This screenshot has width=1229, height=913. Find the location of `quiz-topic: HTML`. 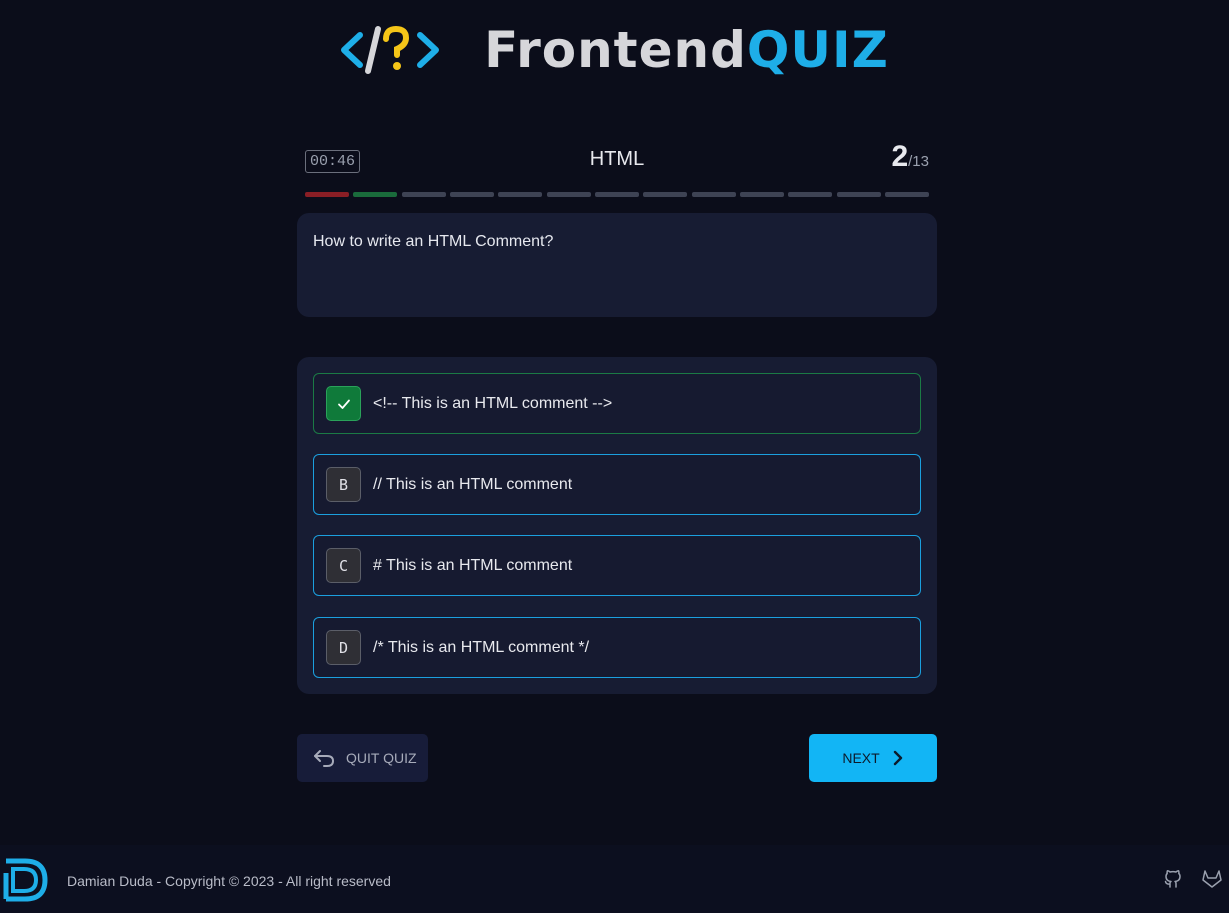

quiz-topic: HTML is located at coordinates (617, 159).